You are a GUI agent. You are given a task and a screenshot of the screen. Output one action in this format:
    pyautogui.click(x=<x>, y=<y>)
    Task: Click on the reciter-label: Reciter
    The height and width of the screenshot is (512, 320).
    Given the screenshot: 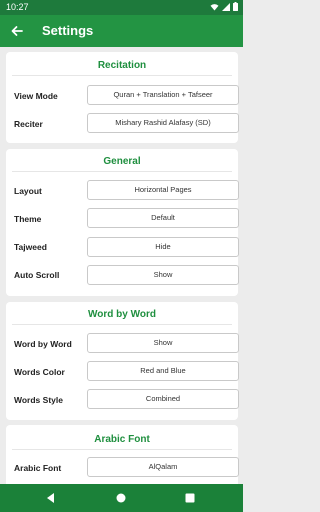 What is the action you would take?
    pyautogui.click(x=28, y=124)
    